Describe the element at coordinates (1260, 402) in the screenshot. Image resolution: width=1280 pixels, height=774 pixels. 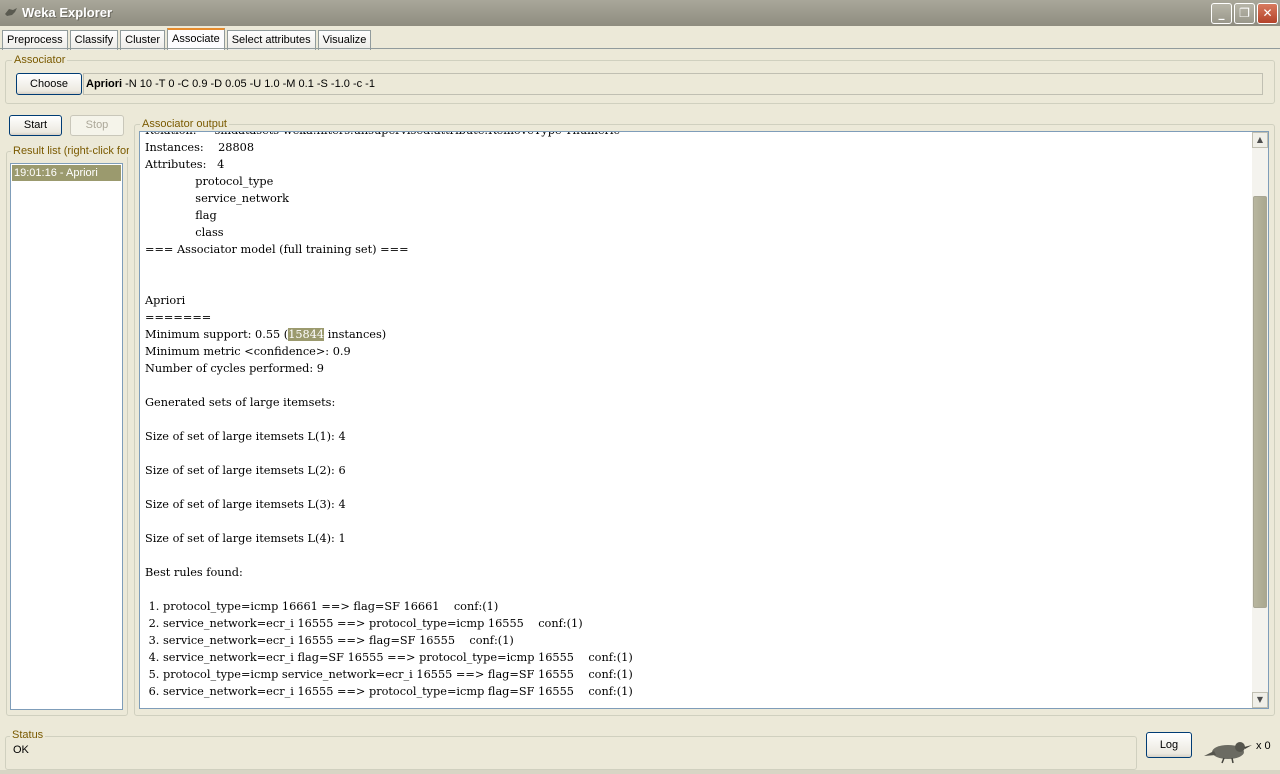
I see `scrollbar-thumb` at that location.